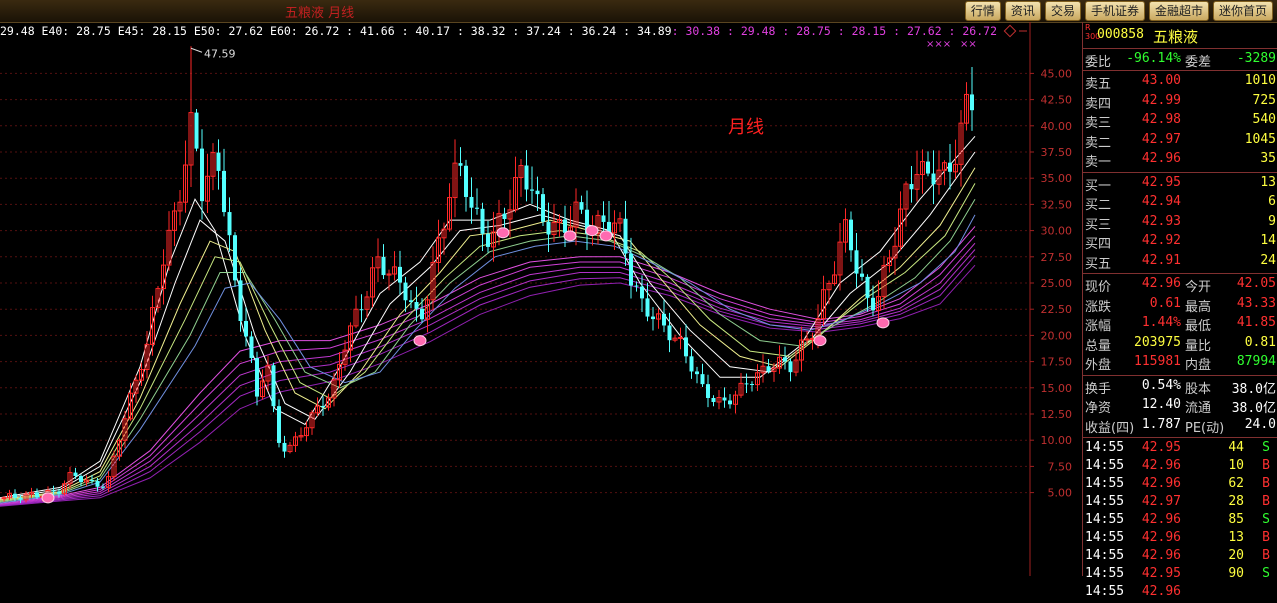  Describe the element at coordinates (1110, 428) in the screenshot. I see `fund-label: 收益(四)` at that location.